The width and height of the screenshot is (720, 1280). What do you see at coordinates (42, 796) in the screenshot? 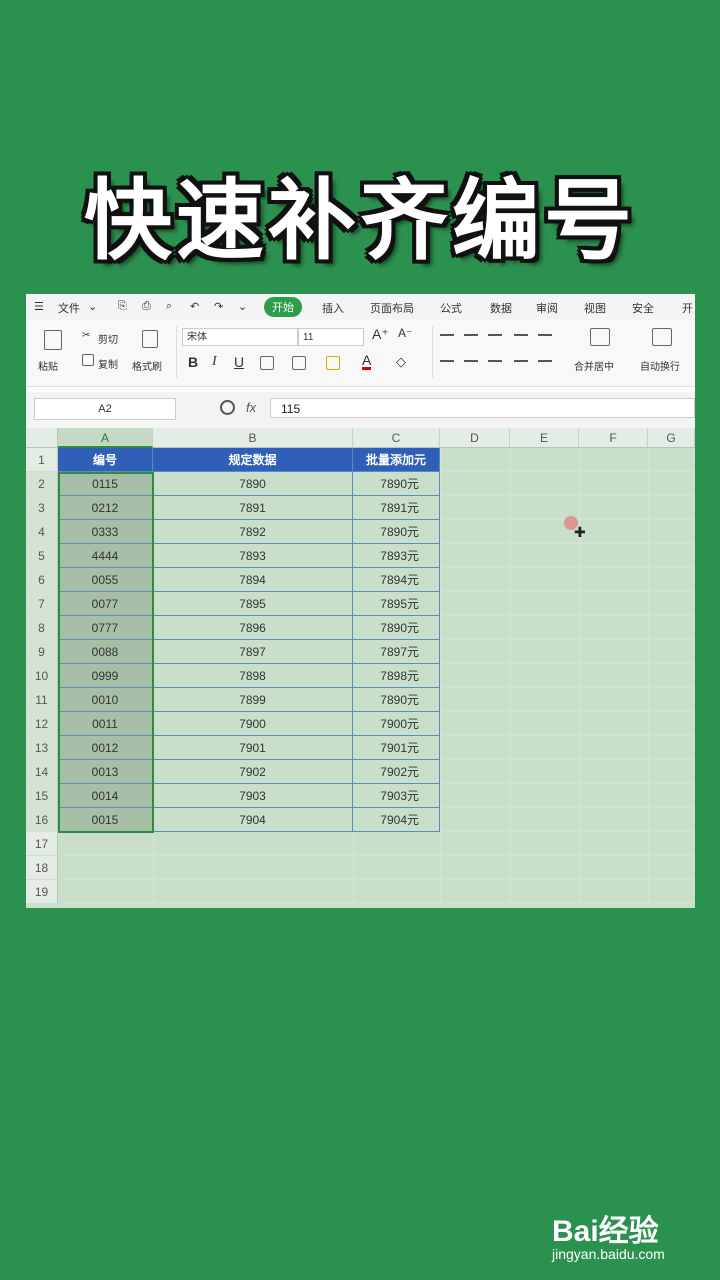
I see `row-header-15: 15` at bounding box center [42, 796].